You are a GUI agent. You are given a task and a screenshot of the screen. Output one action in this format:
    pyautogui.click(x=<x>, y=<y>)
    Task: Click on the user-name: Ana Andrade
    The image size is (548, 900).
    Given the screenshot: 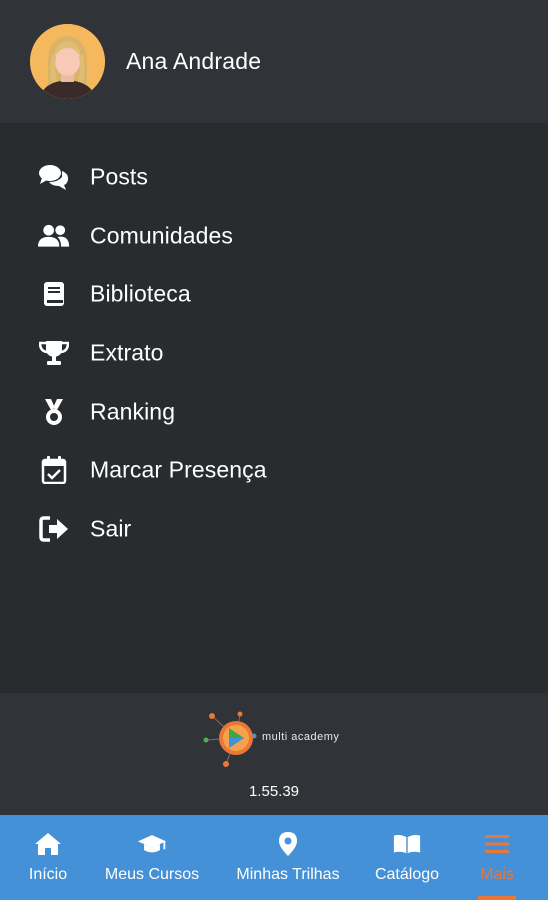 What is the action you would take?
    pyautogui.click(x=194, y=61)
    